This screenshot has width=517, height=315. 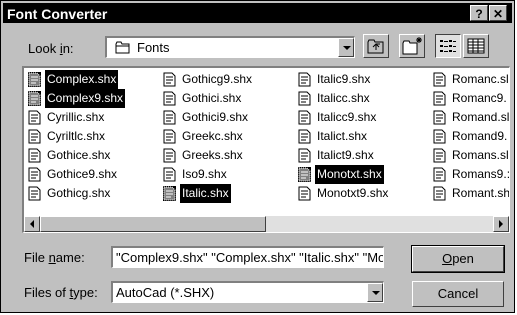 What do you see at coordinates (217, 79) in the screenshot?
I see `file-item-label: Gothicg9.shx` at bounding box center [217, 79].